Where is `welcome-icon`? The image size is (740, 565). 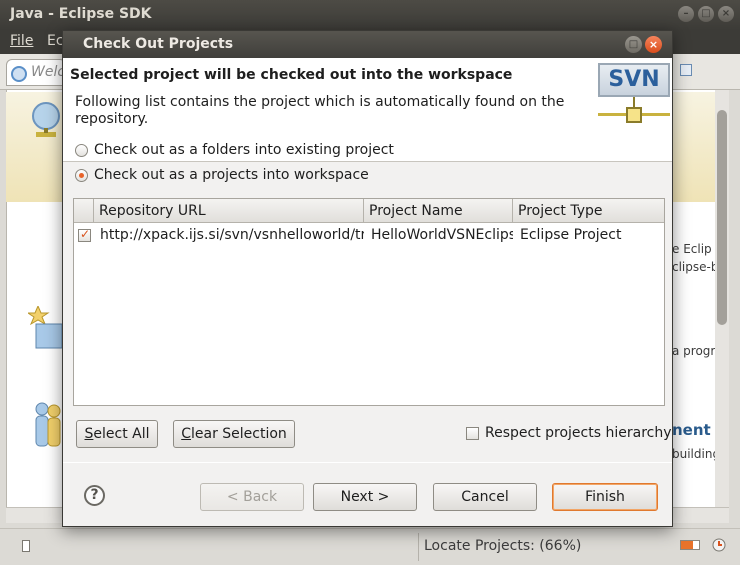 welcome-icon is located at coordinates (19, 74).